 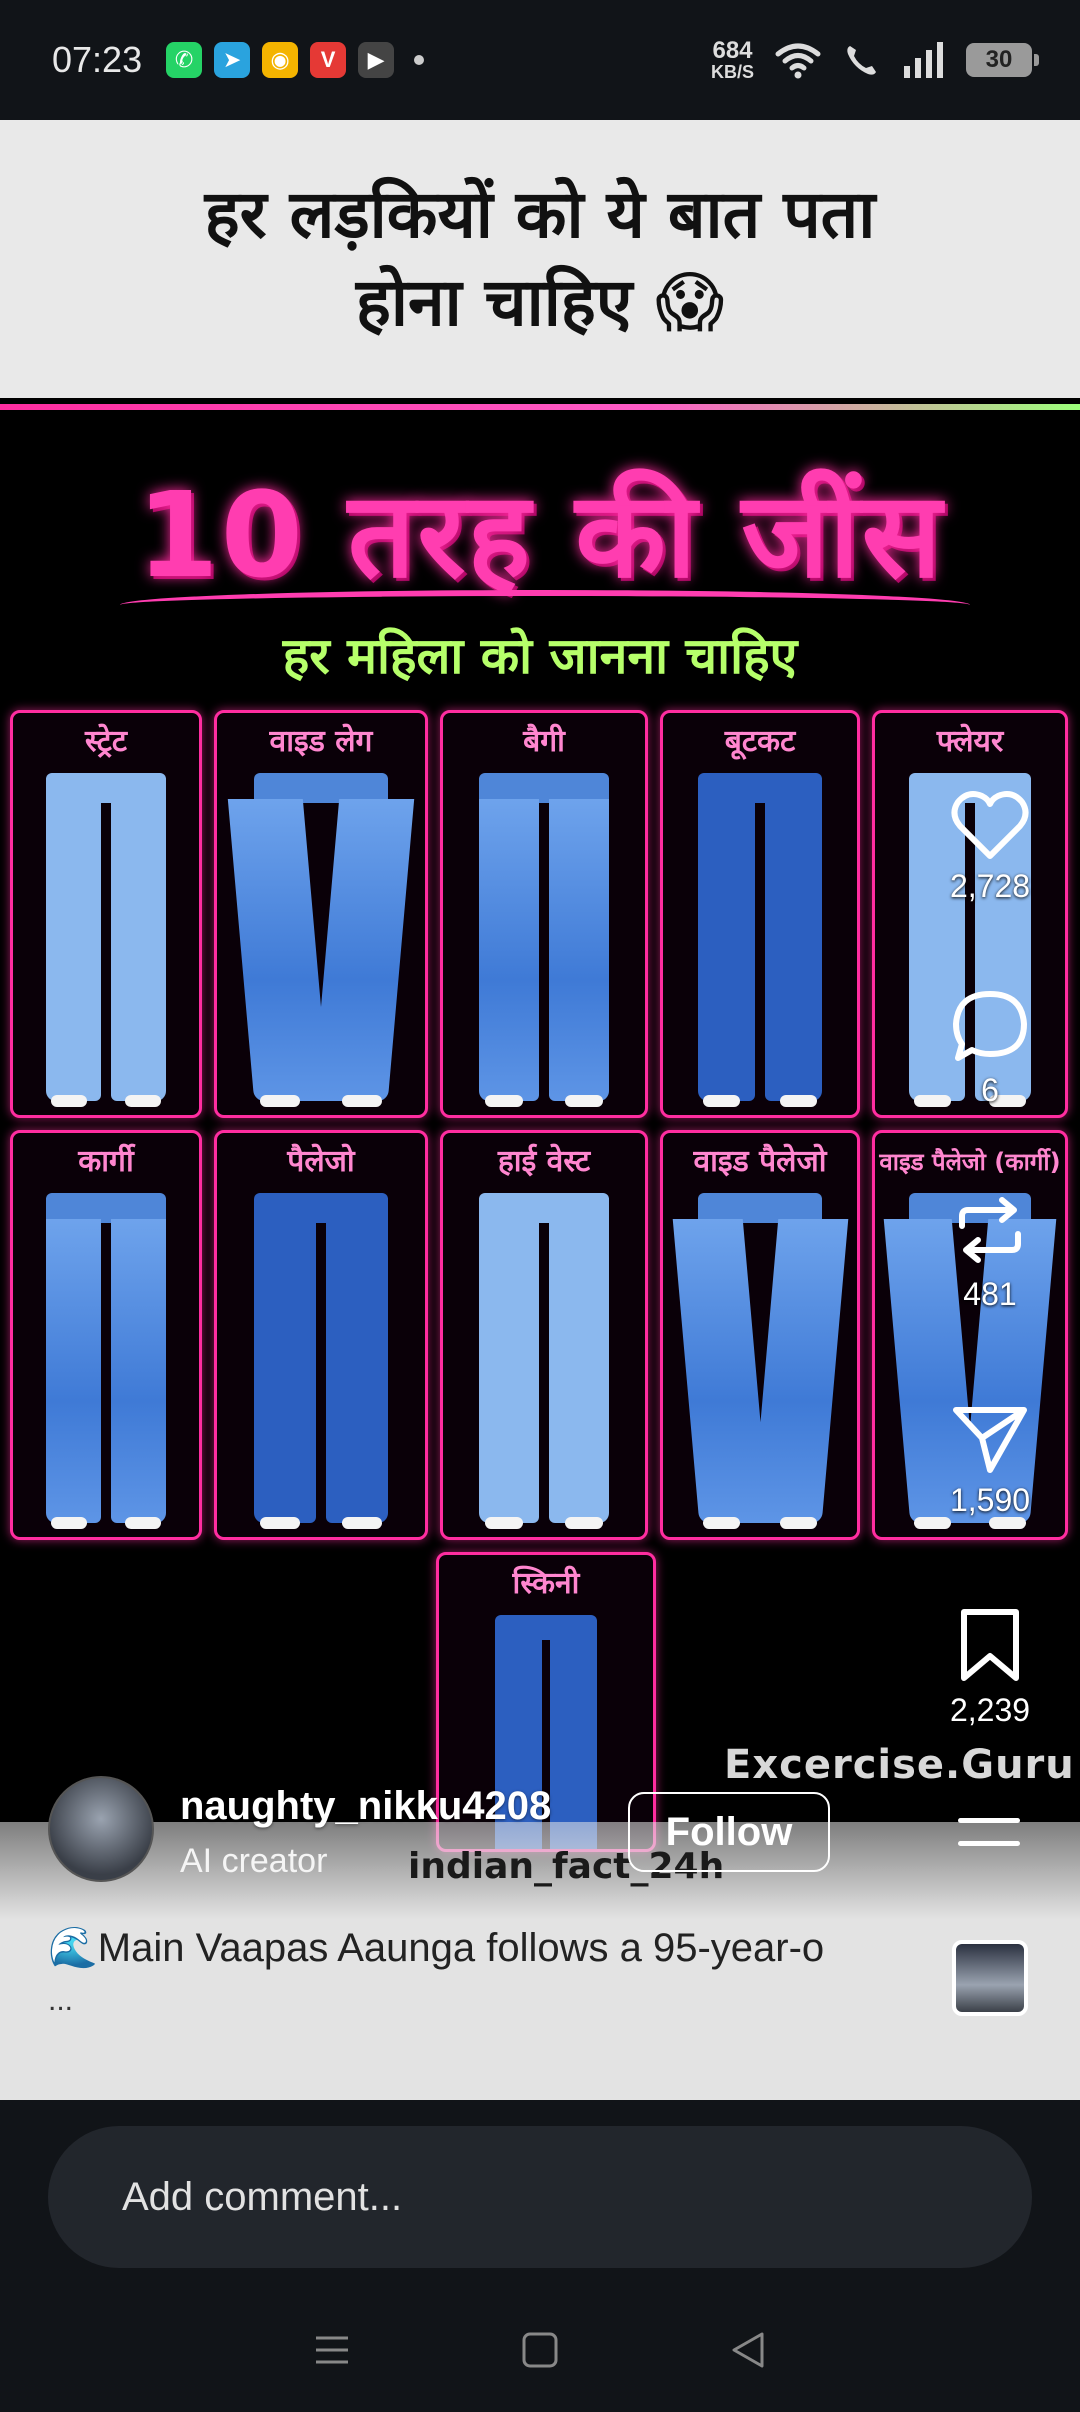 What do you see at coordinates (540, 259) in the screenshot?
I see `post-header-band: हर लड़कियों को ये बात पता होना चाहिए 😱` at bounding box center [540, 259].